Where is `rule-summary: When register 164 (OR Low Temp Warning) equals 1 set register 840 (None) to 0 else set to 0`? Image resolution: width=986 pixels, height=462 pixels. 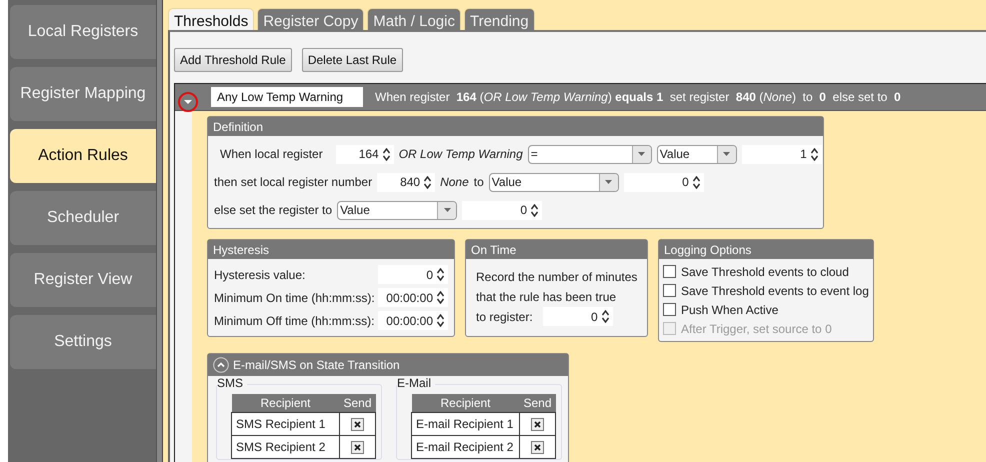
rule-summary: When register 164 (OR Low Temp Warning) equals 1 set register 840 (None) to 0 else set to 0 is located at coordinates (638, 97).